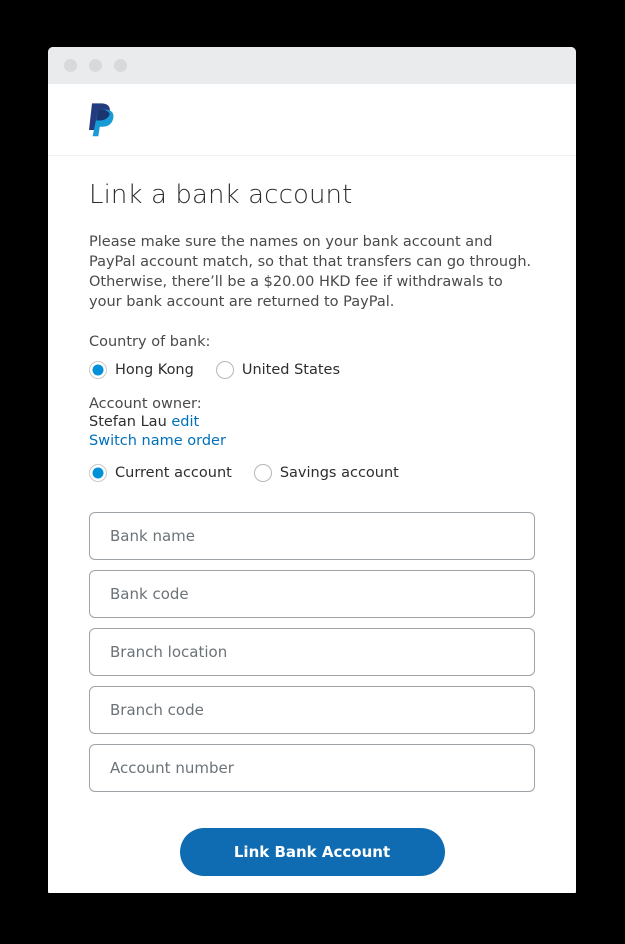  I want to click on switch-name-order-link: Switch name order, so click(157, 441).